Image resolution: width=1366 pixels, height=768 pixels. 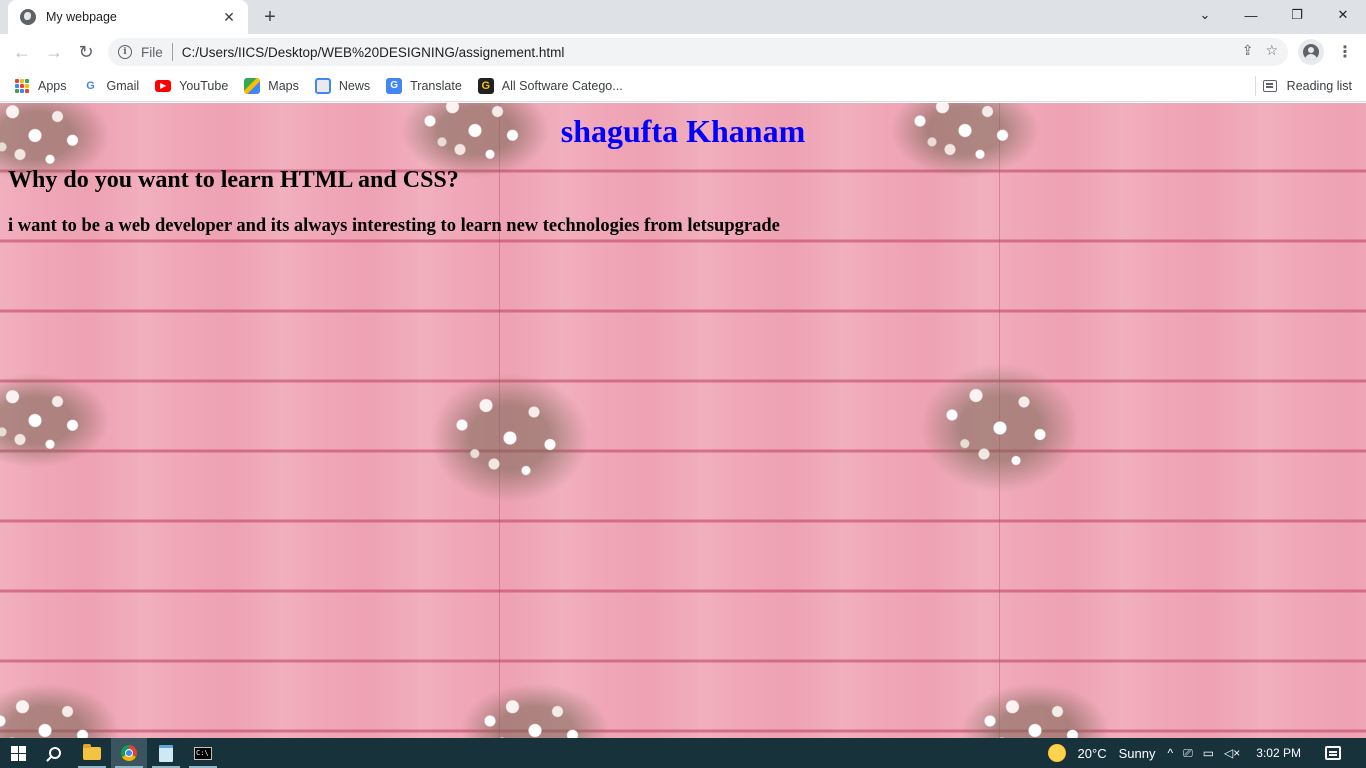 I want to click on g-logo-icon: G, so click(x=485, y=85).